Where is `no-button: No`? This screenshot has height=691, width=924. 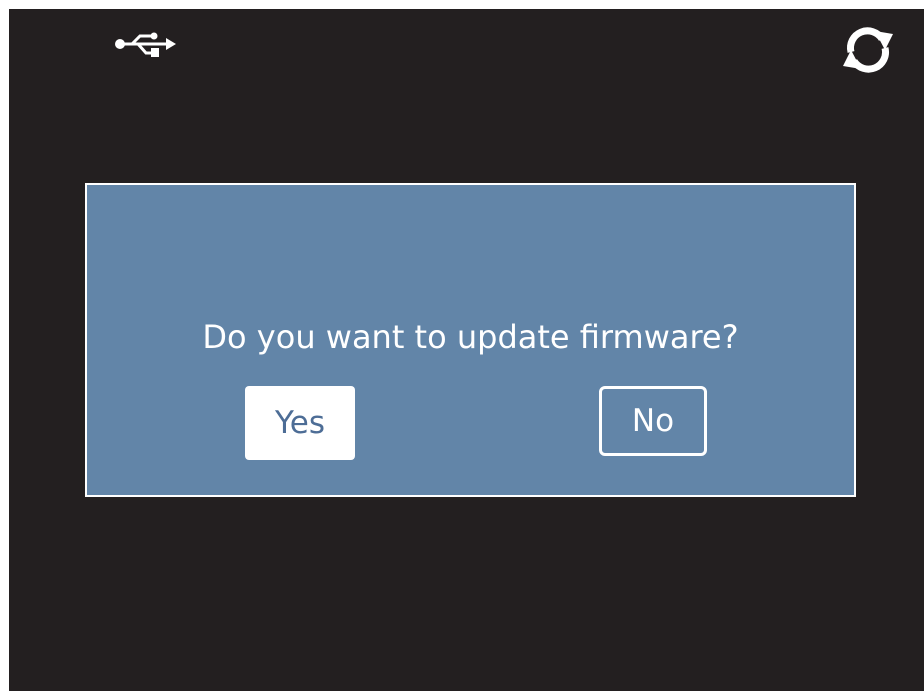
no-button: No is located at coordinates (653, 421).